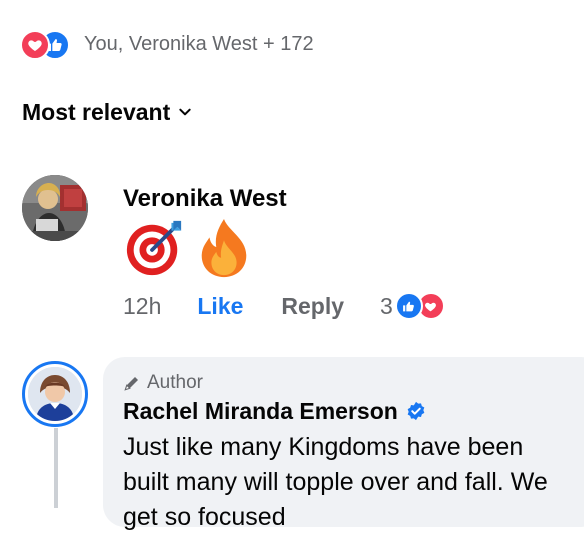 This screenshot has height=535, width=584. Describe the element at coordinates (154, 248) in the screenshot. I see `direct-hit-emoji` at that location.